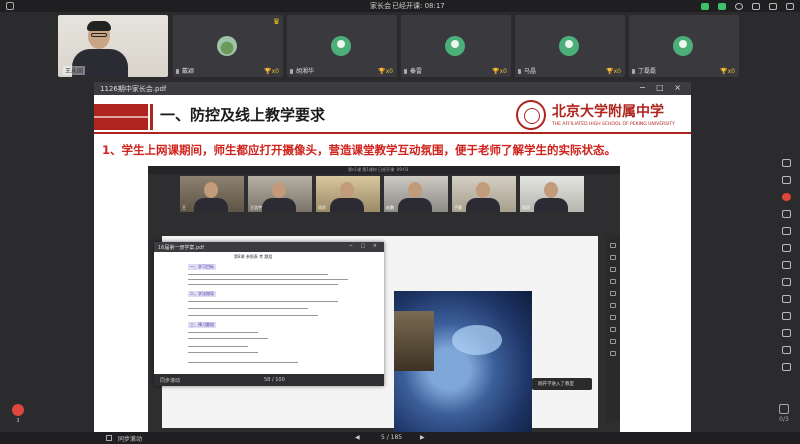 The width and height of the screenshot is (800, 444). Describe the element at coordinates (188, 71) in the screenshot. I see `participant-name: 戴颖` at that location.